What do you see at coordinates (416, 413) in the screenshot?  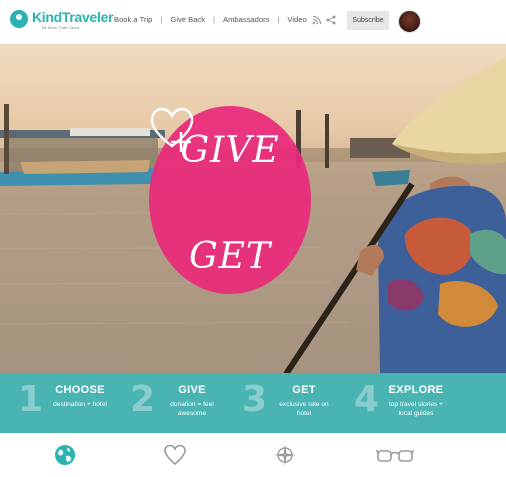 I see `step-description-line: local guides` at bounding box center [416, 413].